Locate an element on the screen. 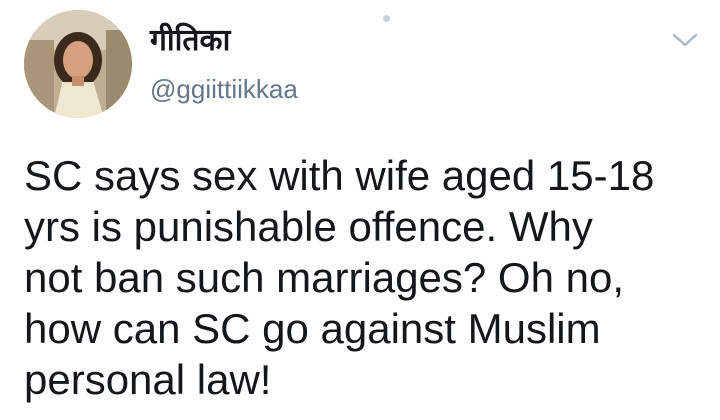  avatar is located at coordinates (78, 64).